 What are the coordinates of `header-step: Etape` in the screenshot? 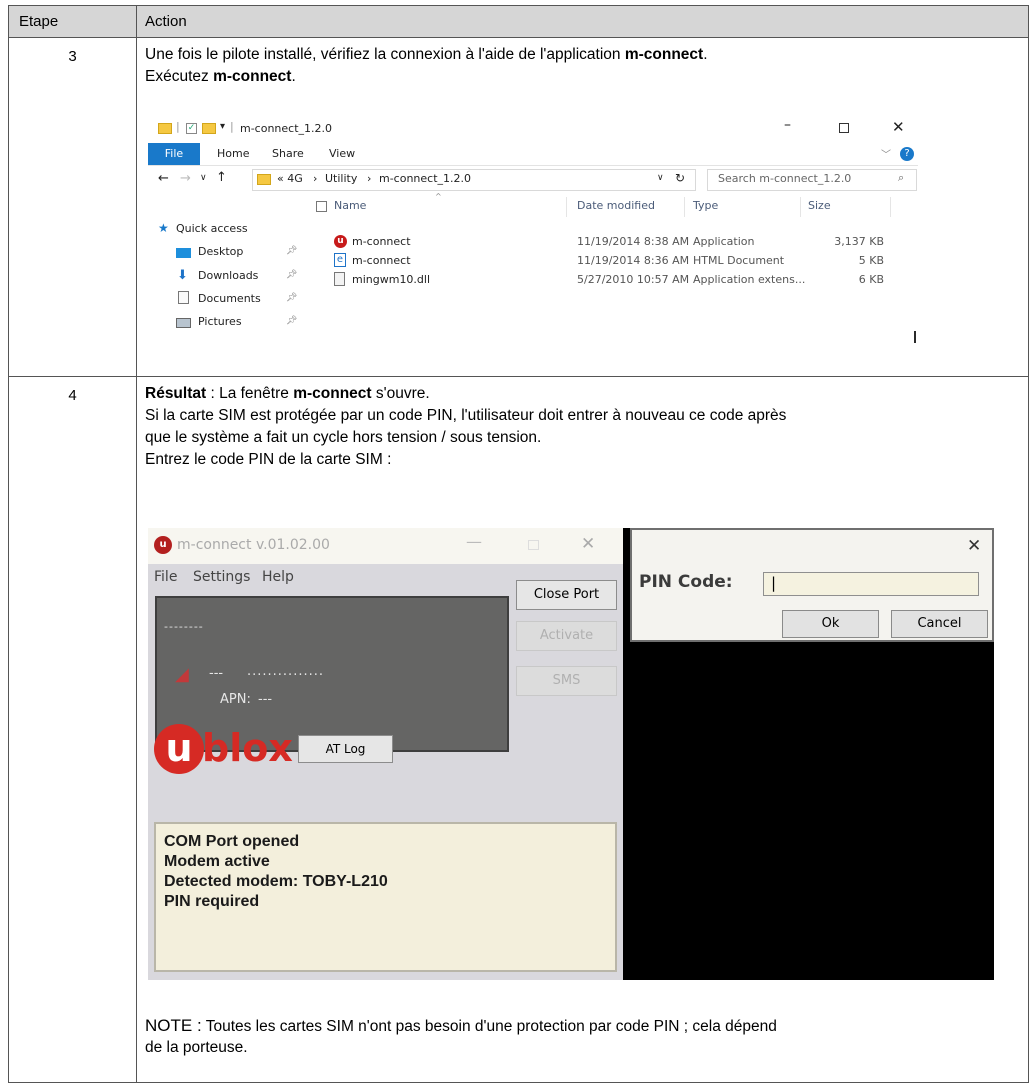 It's located at (39, 21).